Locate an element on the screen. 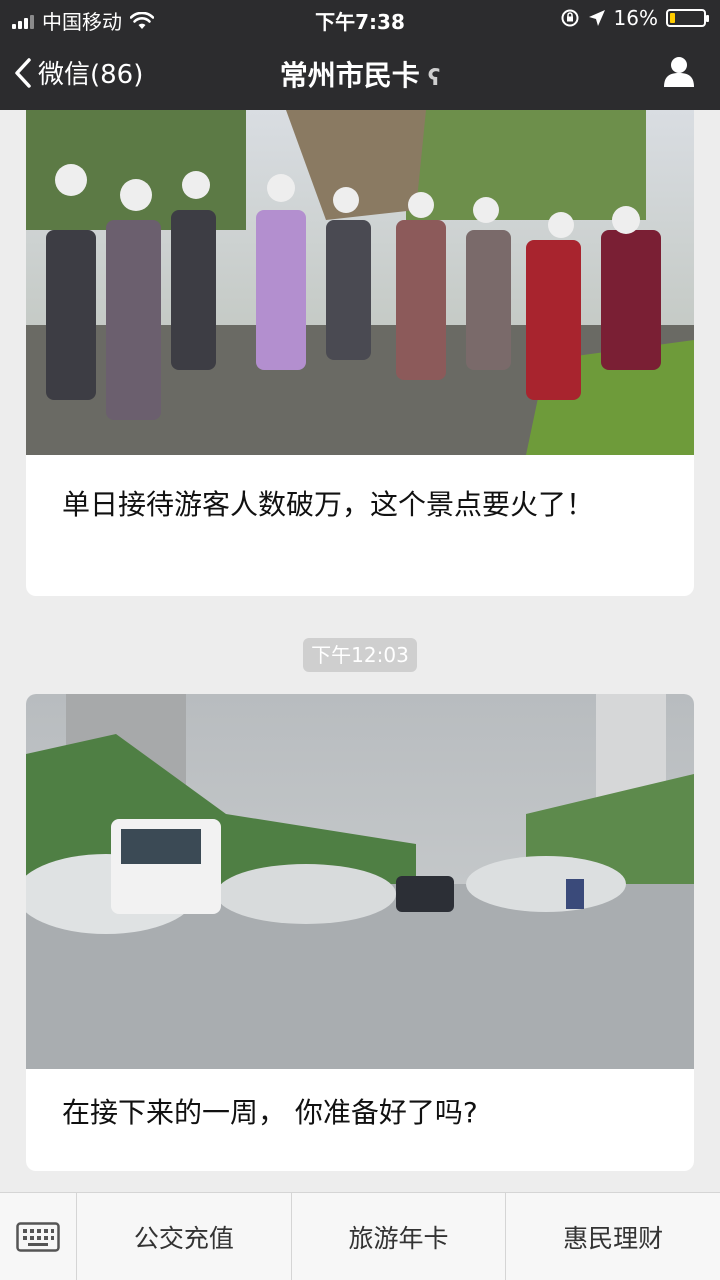 The image size is (720, 1280). battery-percent: 16% is located at coordinates (635, 18).